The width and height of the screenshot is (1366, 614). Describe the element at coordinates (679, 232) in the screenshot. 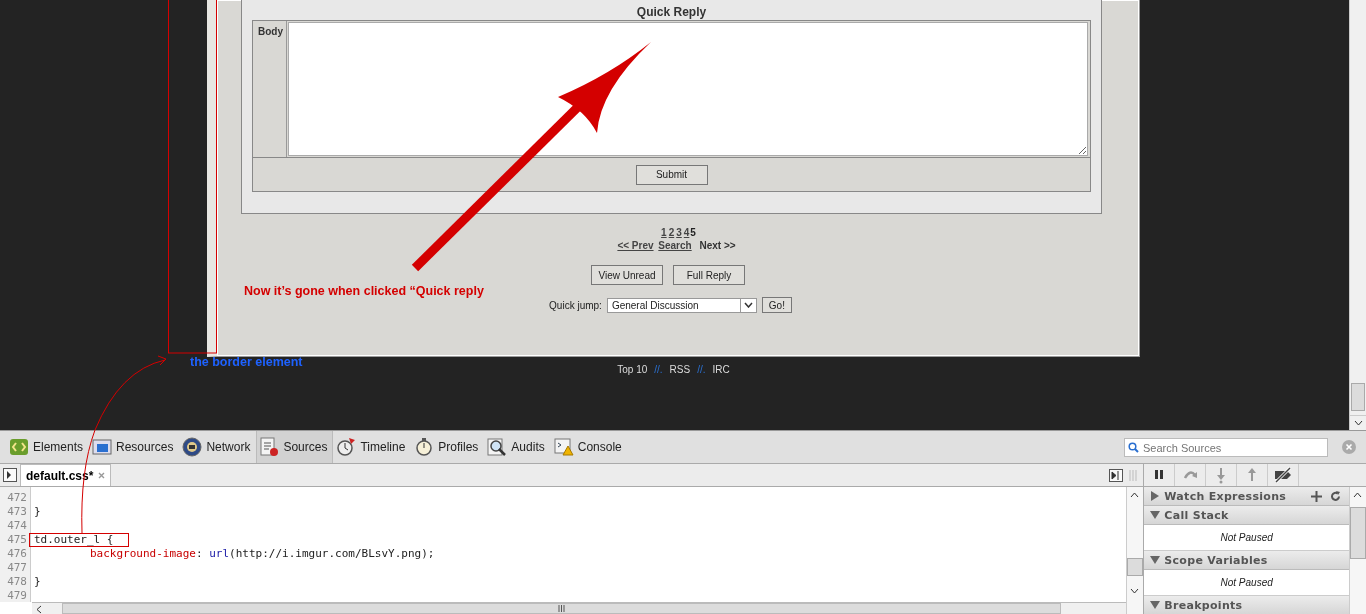

I see `page-link: 3` at that location.